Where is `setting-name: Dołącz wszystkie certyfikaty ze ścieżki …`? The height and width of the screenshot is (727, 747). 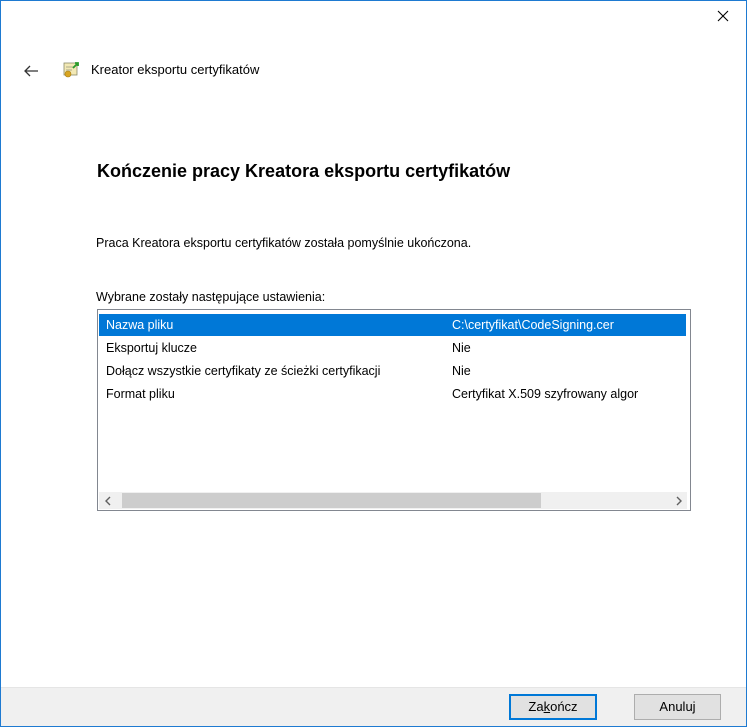 setting-name: Dołącz wszystkie certyfikaty ze ścieżki … is located at coordinates (243, 371).